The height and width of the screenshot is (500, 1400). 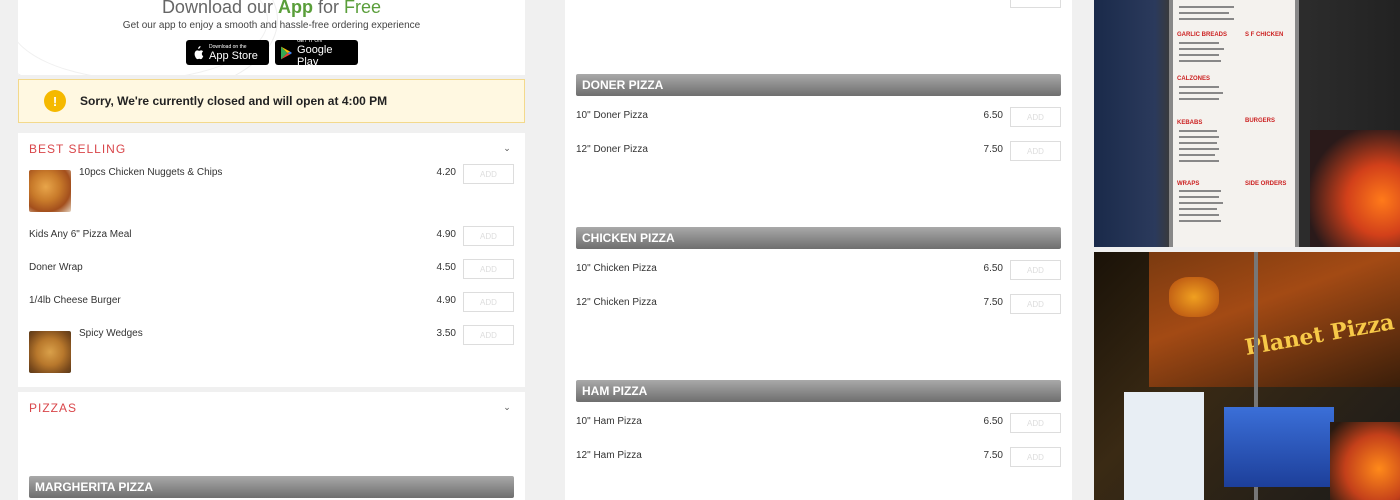 What do you see at coordinates (151, 172) in the screenshot?
I see `item-name: 10pcs Chicken Nuggets & Chips` at bounding box center [151, 172].